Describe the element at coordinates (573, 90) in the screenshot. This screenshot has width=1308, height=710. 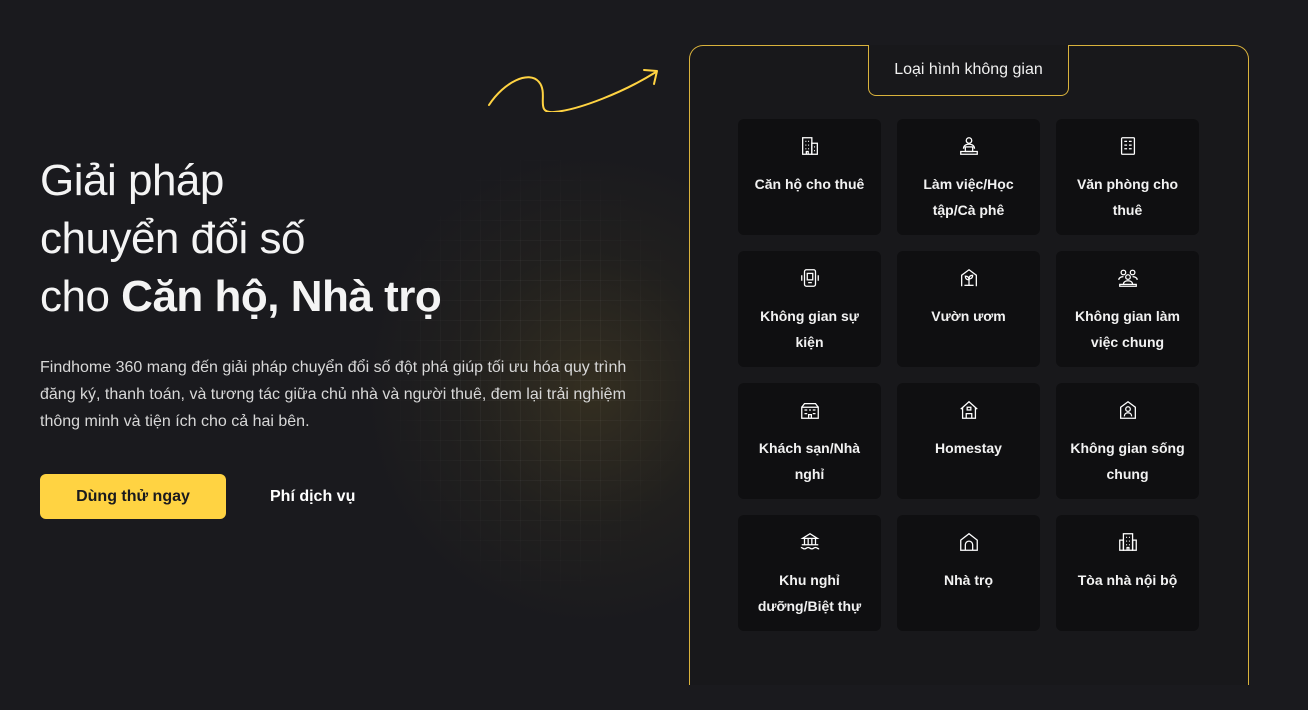
I see `curved-arrow-icon` at that location.